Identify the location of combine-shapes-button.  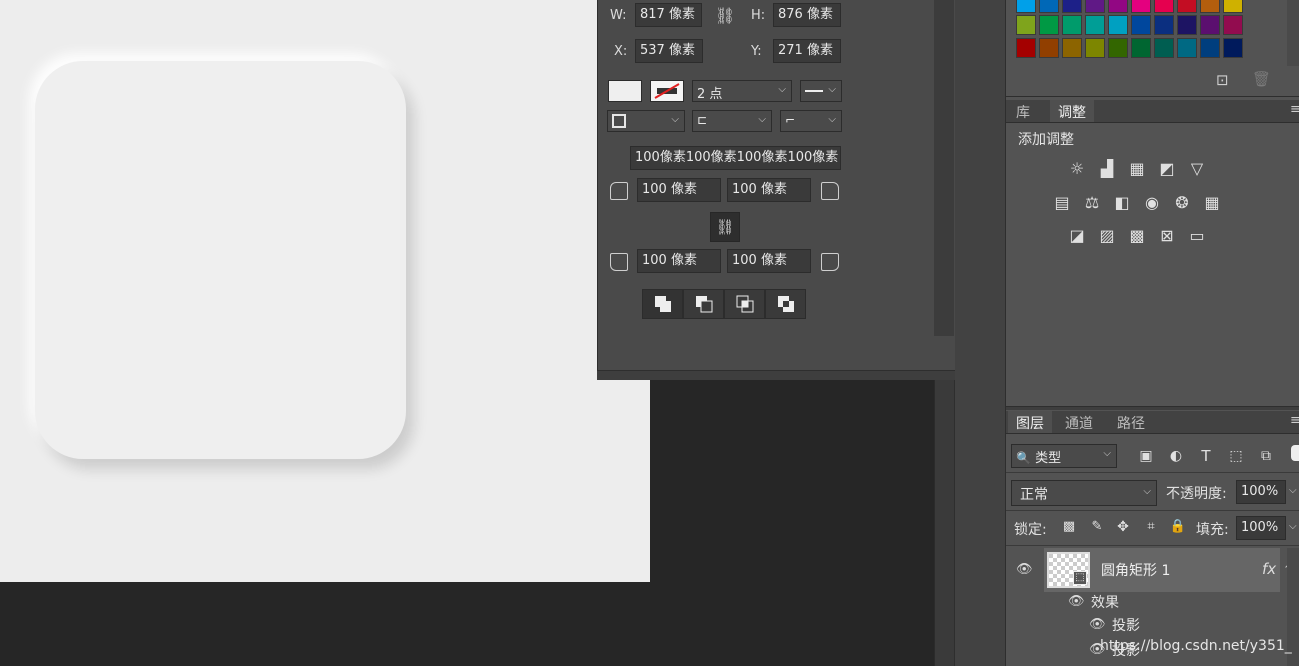
(662, 304).